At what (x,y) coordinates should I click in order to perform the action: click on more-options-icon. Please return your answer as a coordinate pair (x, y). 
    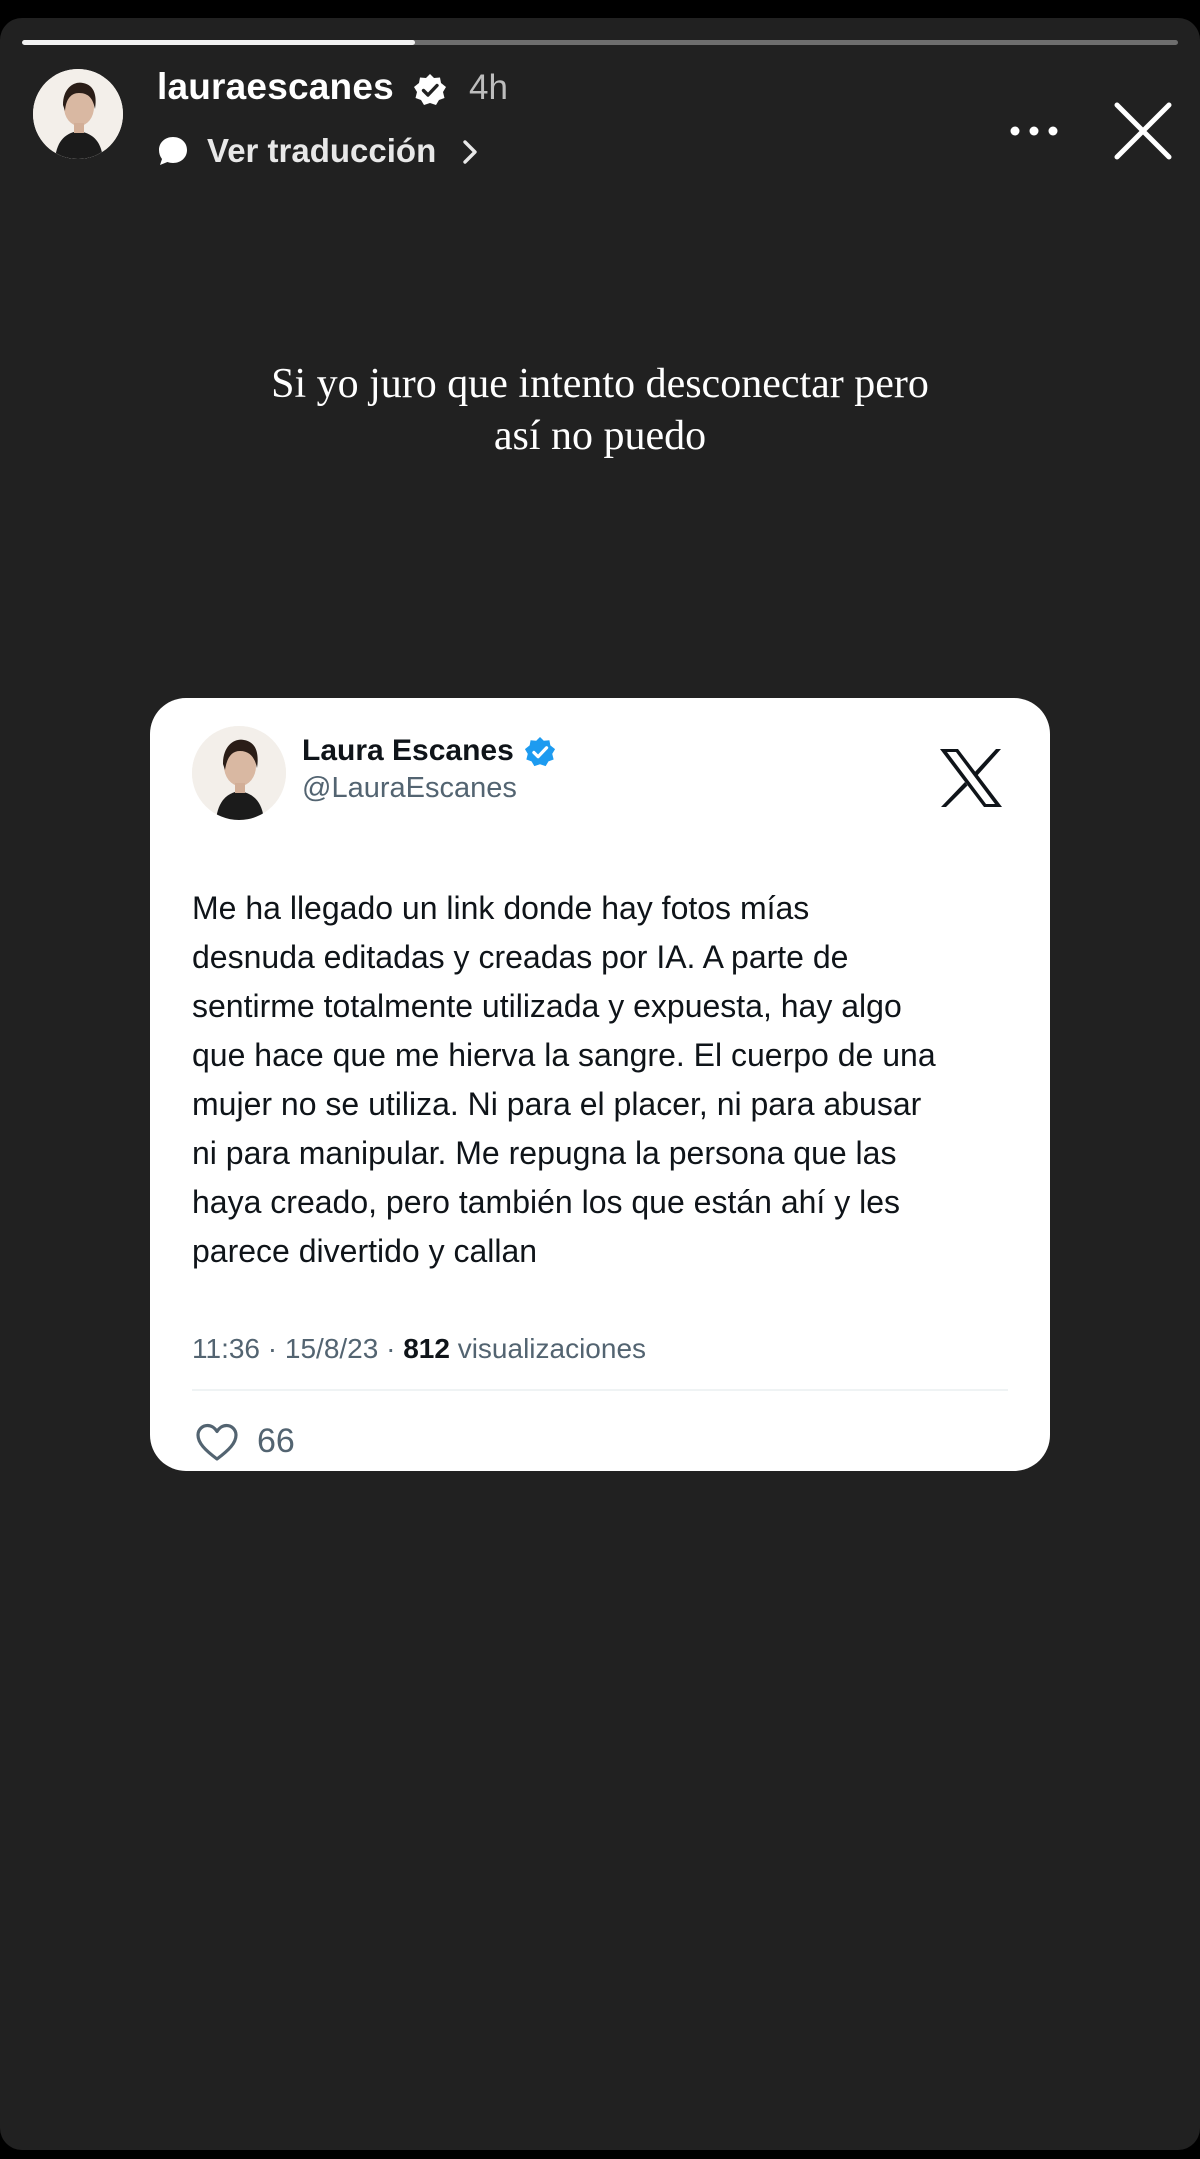
    Looking at the image, I should click on (1034, 131).